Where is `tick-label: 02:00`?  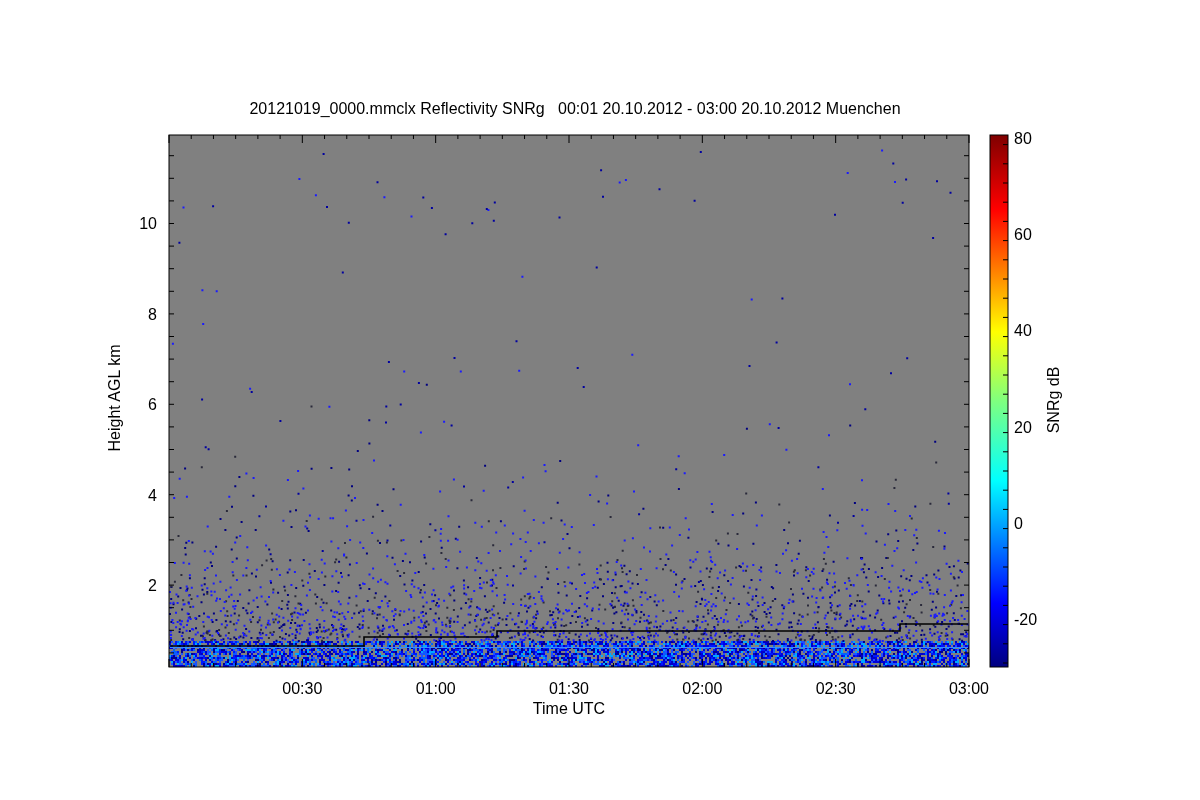 tick-label: 02:00 is located at coordinates (702, 688).